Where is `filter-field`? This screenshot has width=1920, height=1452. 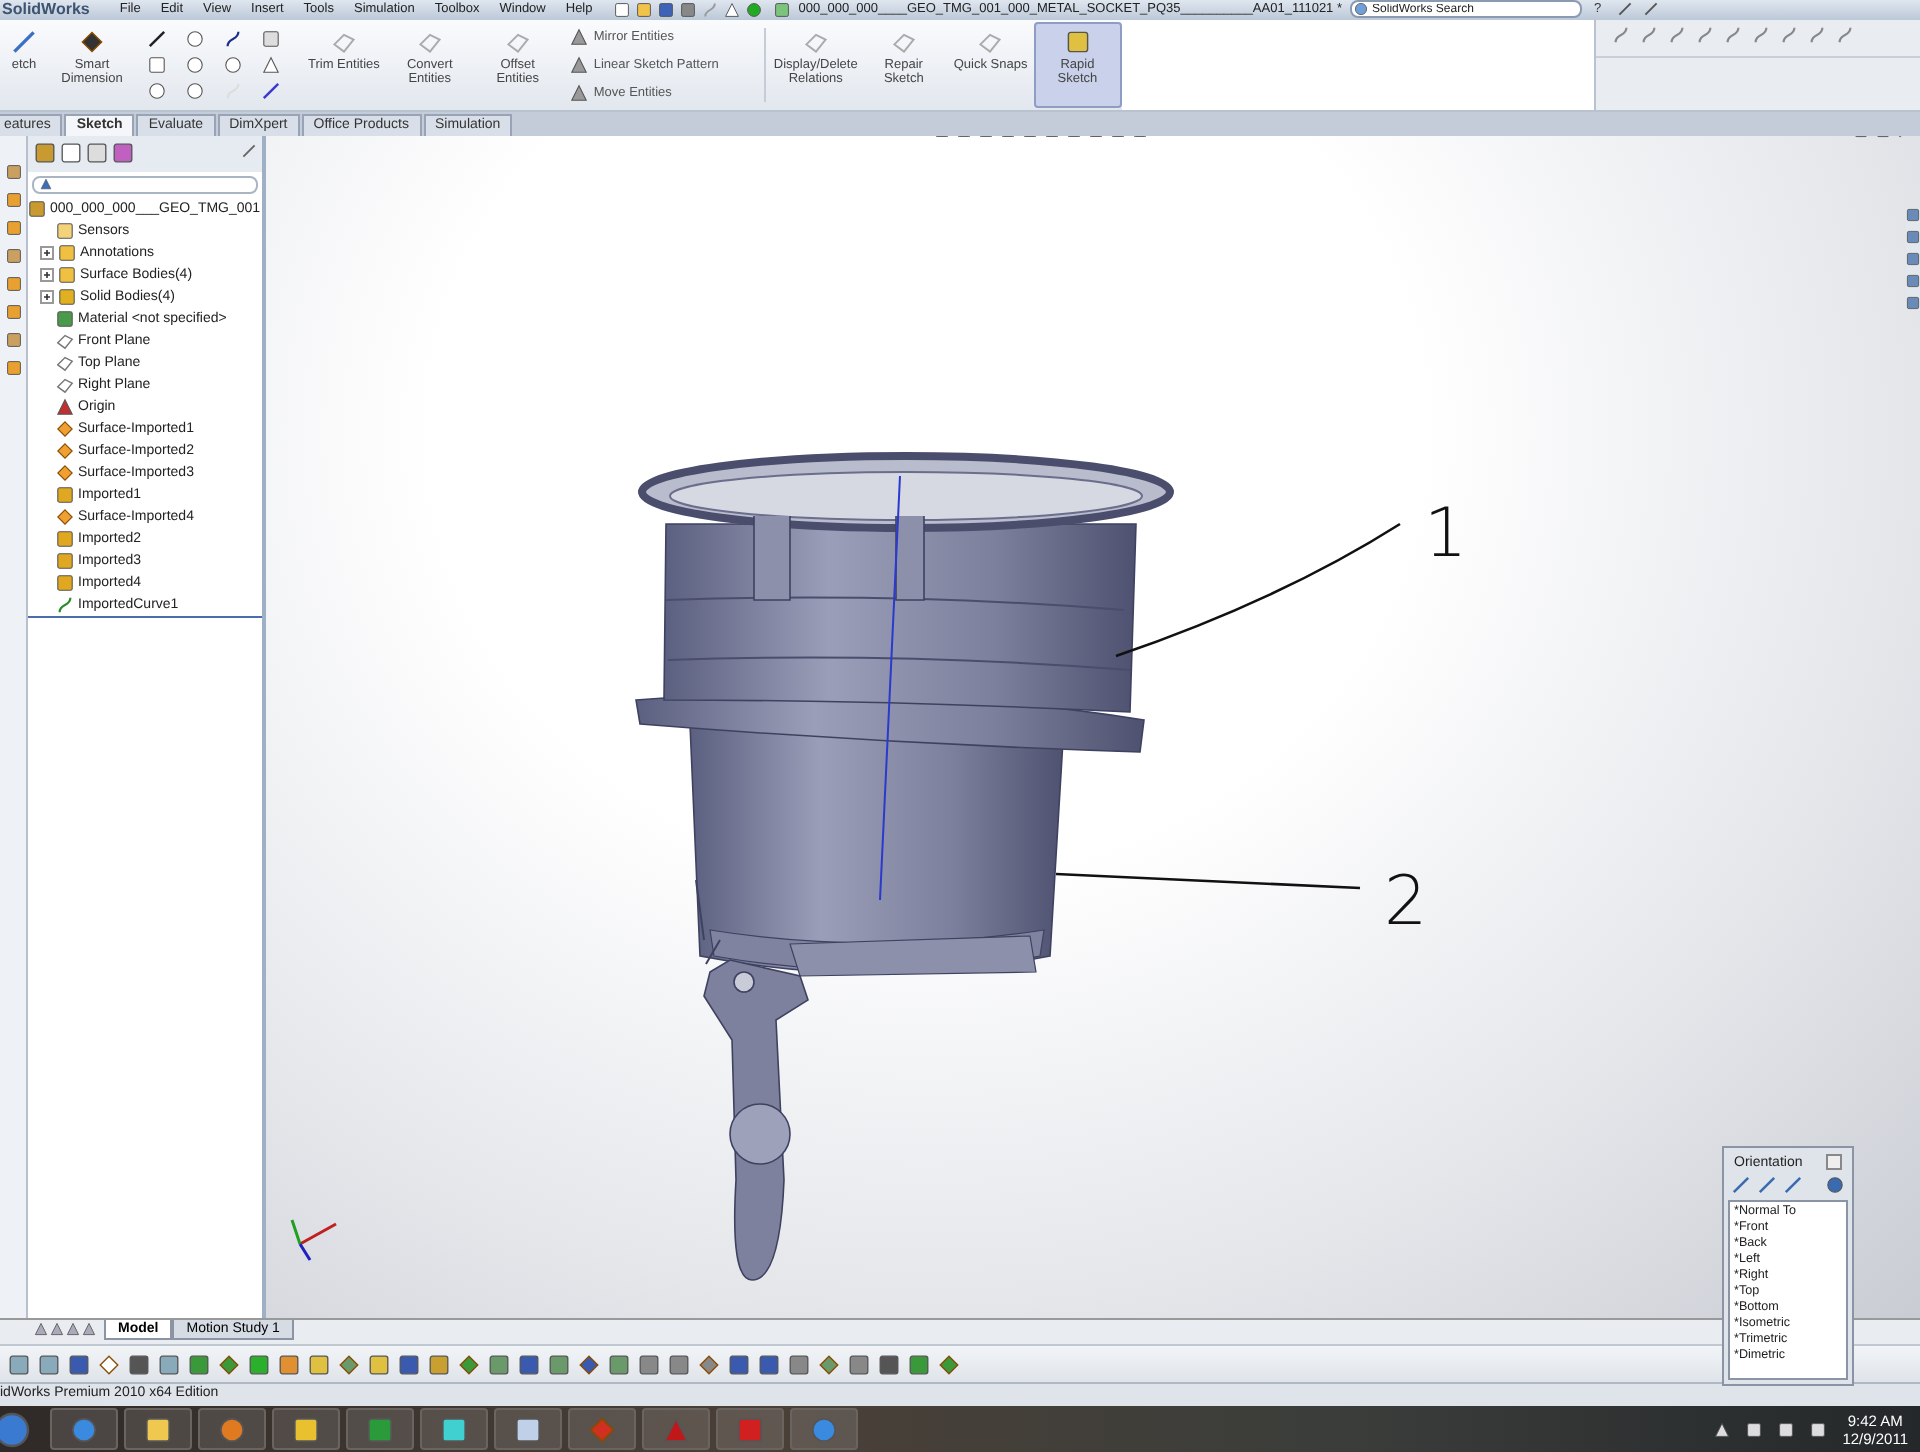 filter-field is located at coordinates (145, 184).